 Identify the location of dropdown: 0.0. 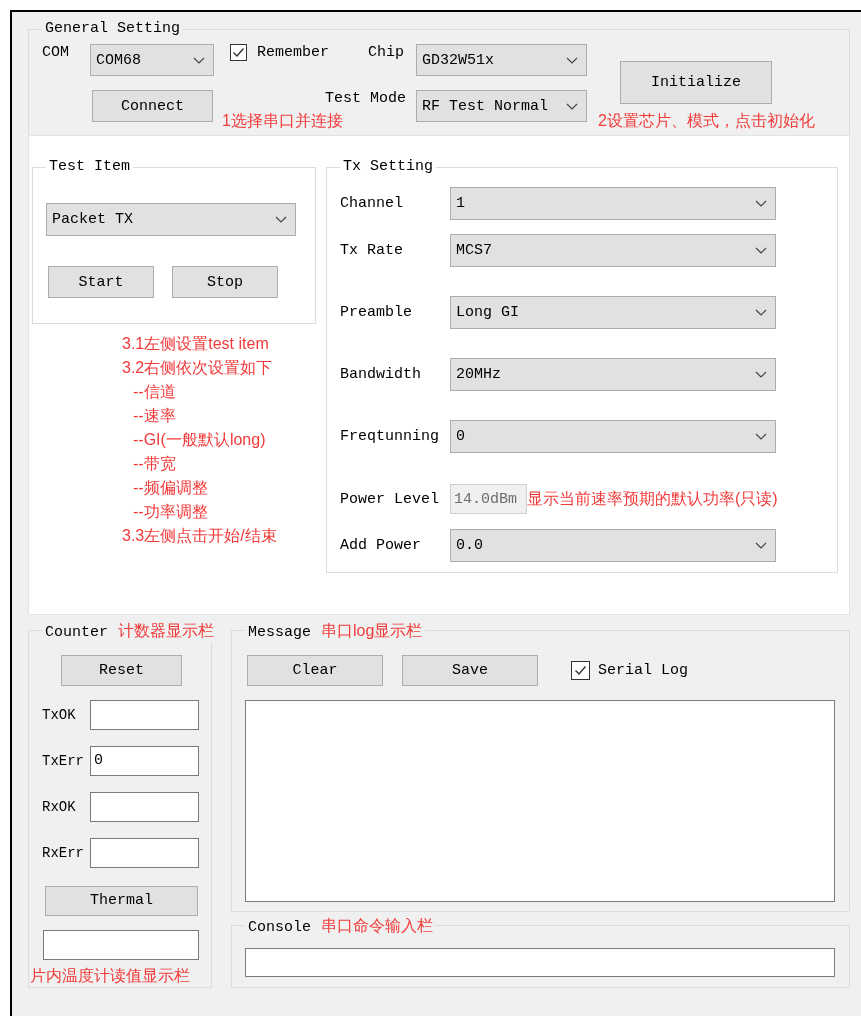
(613, 545).